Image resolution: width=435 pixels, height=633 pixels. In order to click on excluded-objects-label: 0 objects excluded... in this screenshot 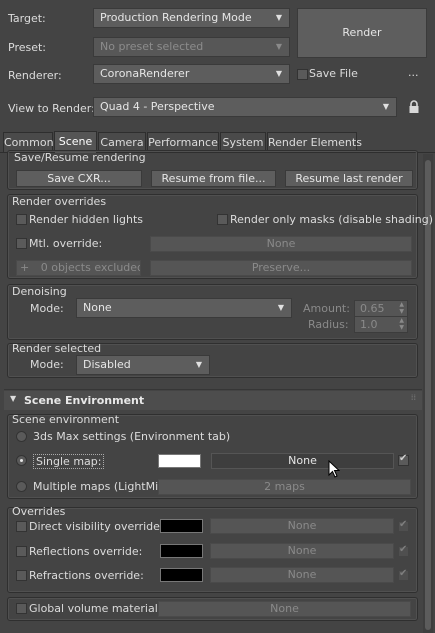, I will do `click(90, 267)`.